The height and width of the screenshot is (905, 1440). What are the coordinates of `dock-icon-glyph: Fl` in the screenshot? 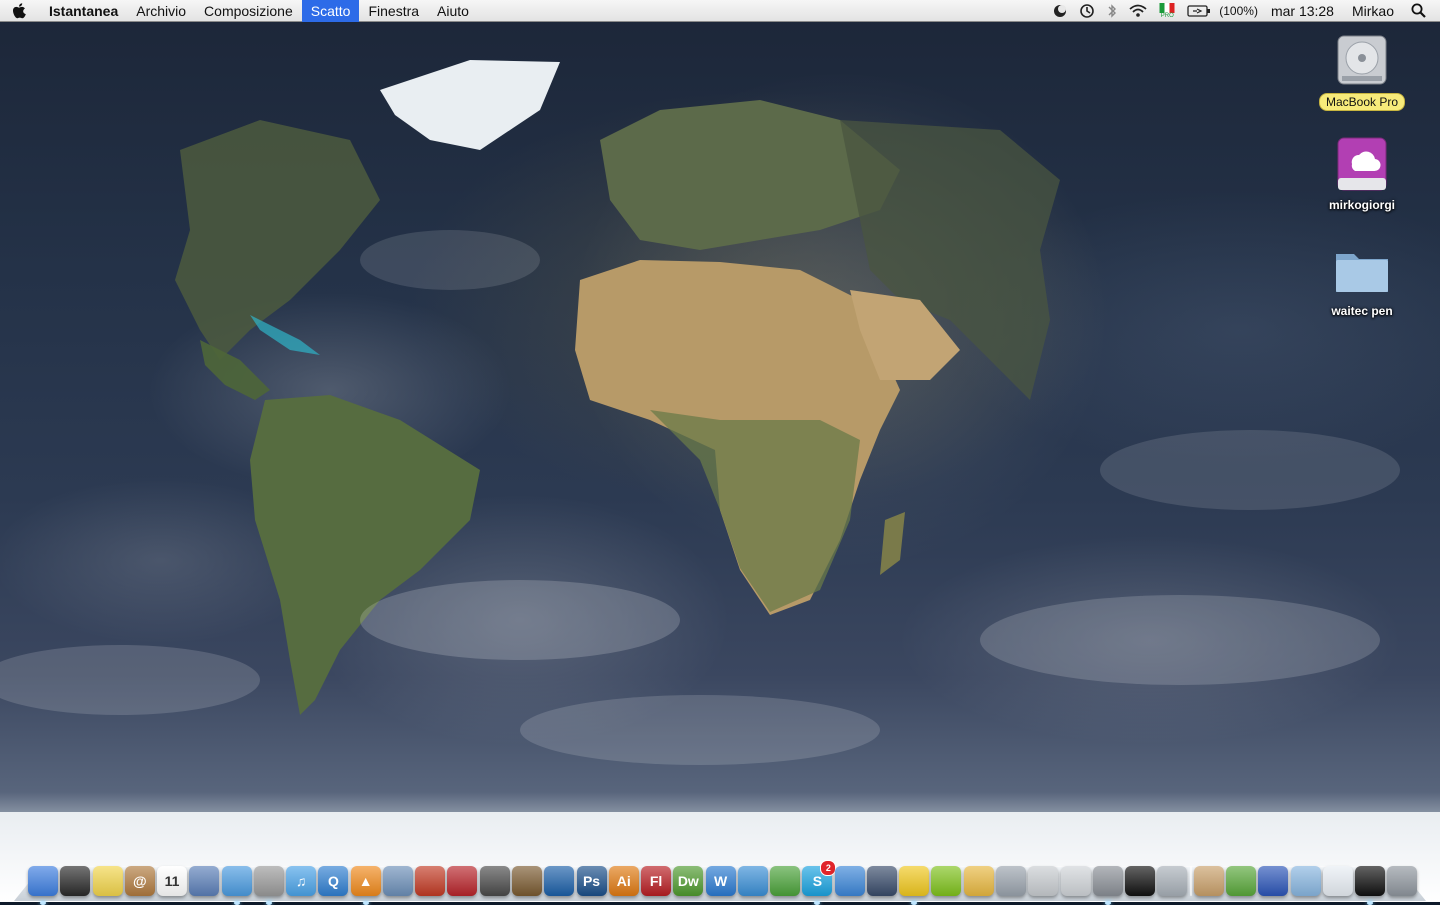 It's located at (656, 881).